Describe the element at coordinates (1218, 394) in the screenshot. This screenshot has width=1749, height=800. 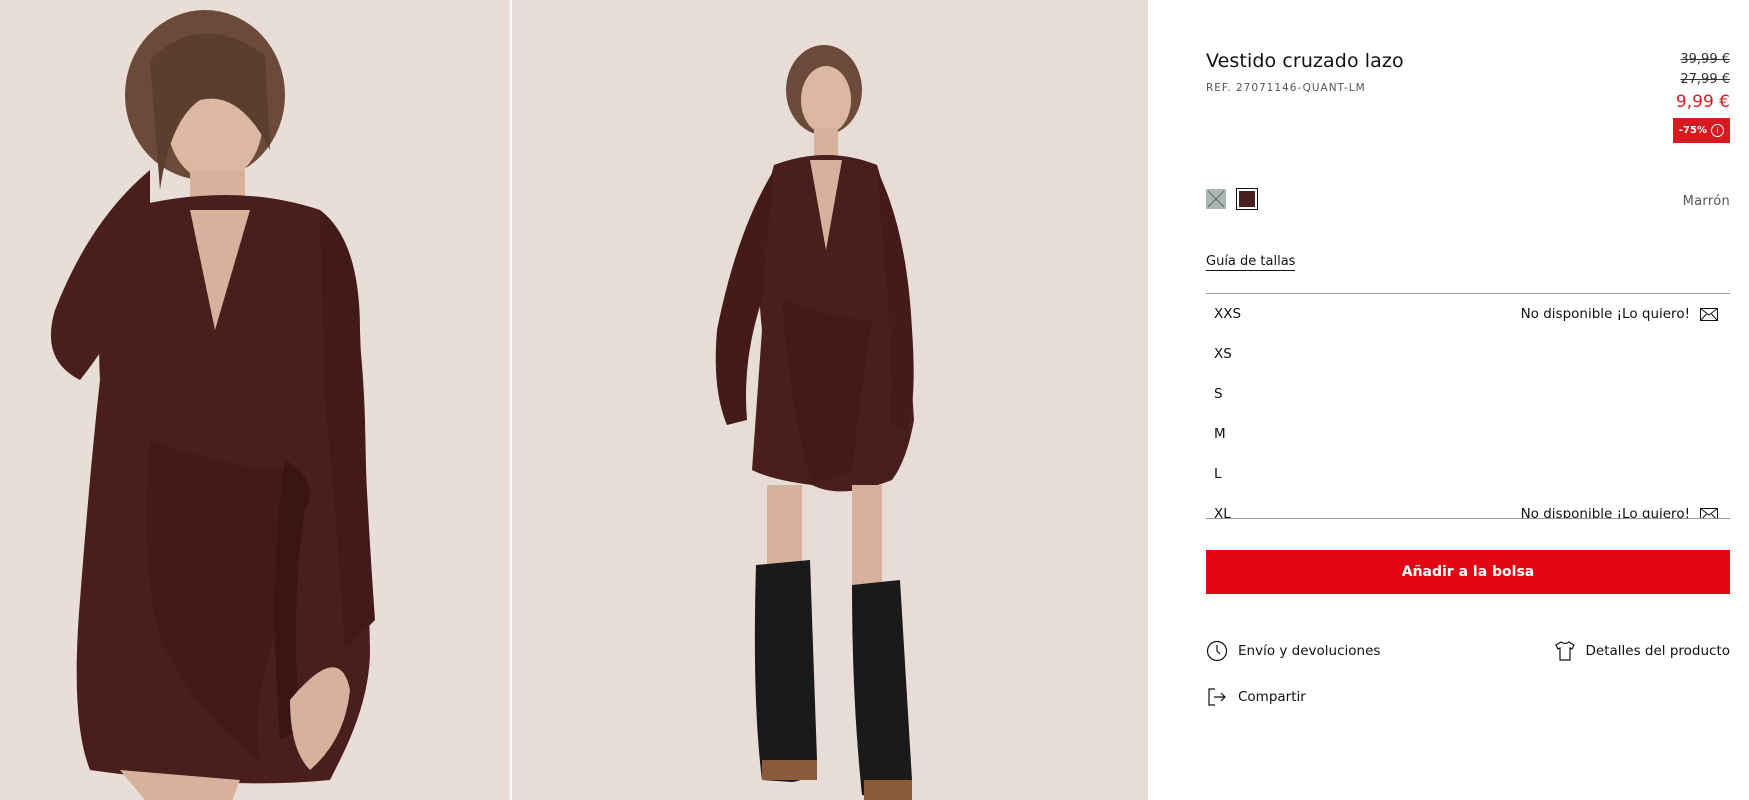
I see `size-label: S` at that location.